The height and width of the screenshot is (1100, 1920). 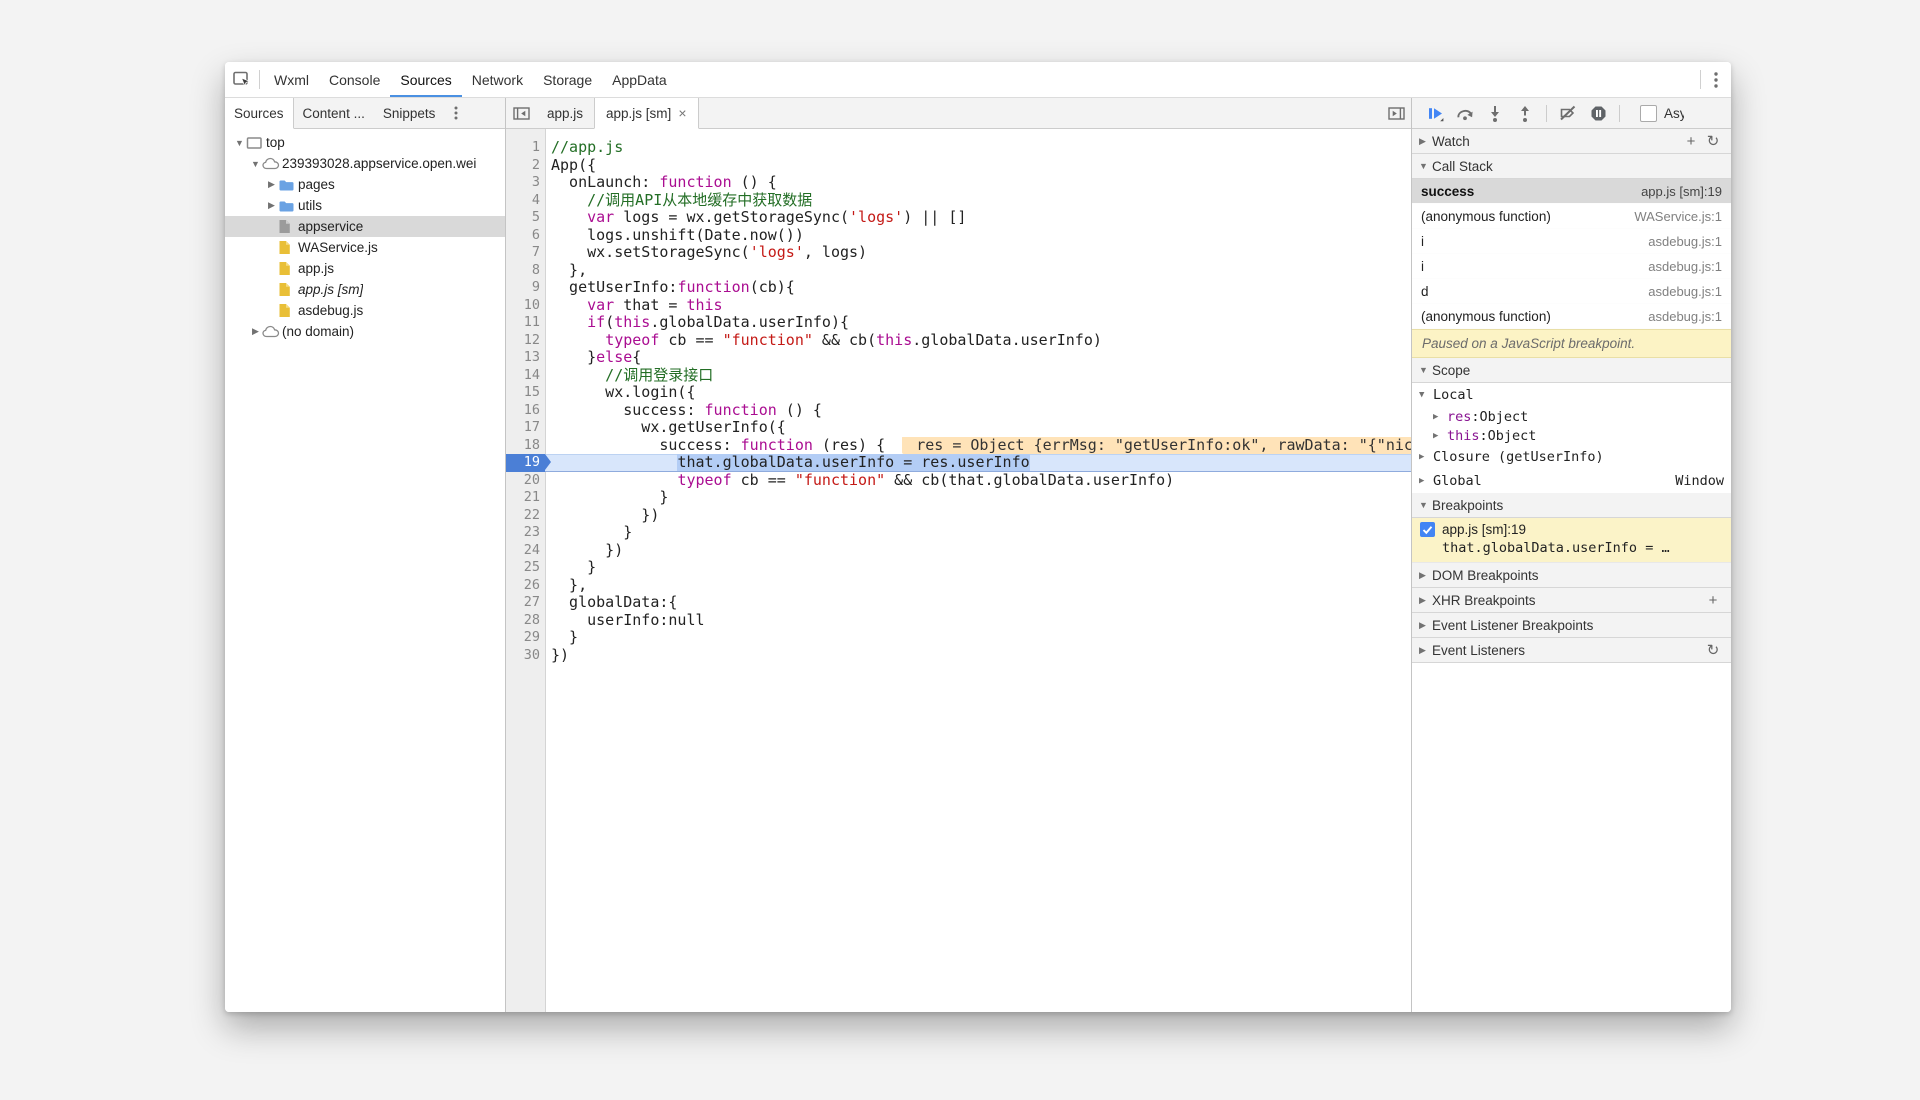 I want to click on line-number: 18, so click(x=525, y=446).